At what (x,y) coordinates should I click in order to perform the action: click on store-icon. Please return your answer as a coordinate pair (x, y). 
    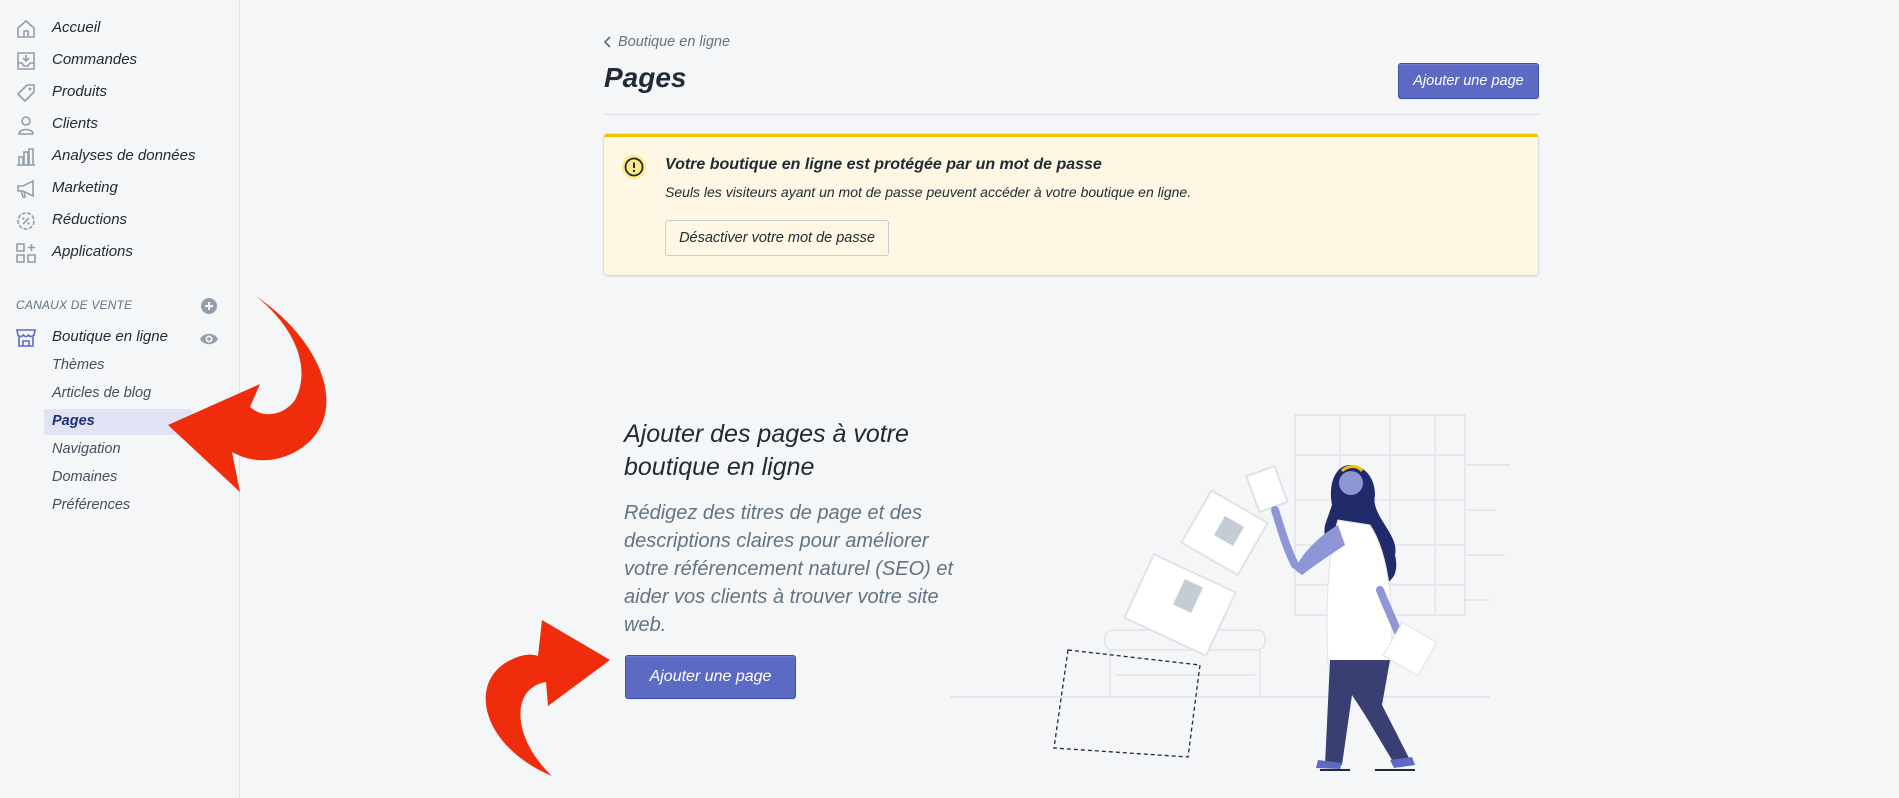
    Looking at the image, I should click on (26, 338).